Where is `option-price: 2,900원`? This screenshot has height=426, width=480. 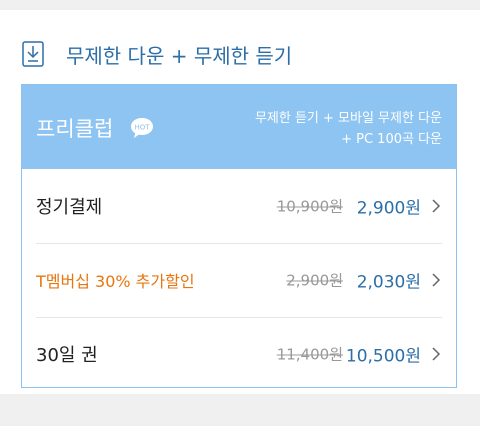
option-price: 2,900원 is located at coordinates (388, 208).